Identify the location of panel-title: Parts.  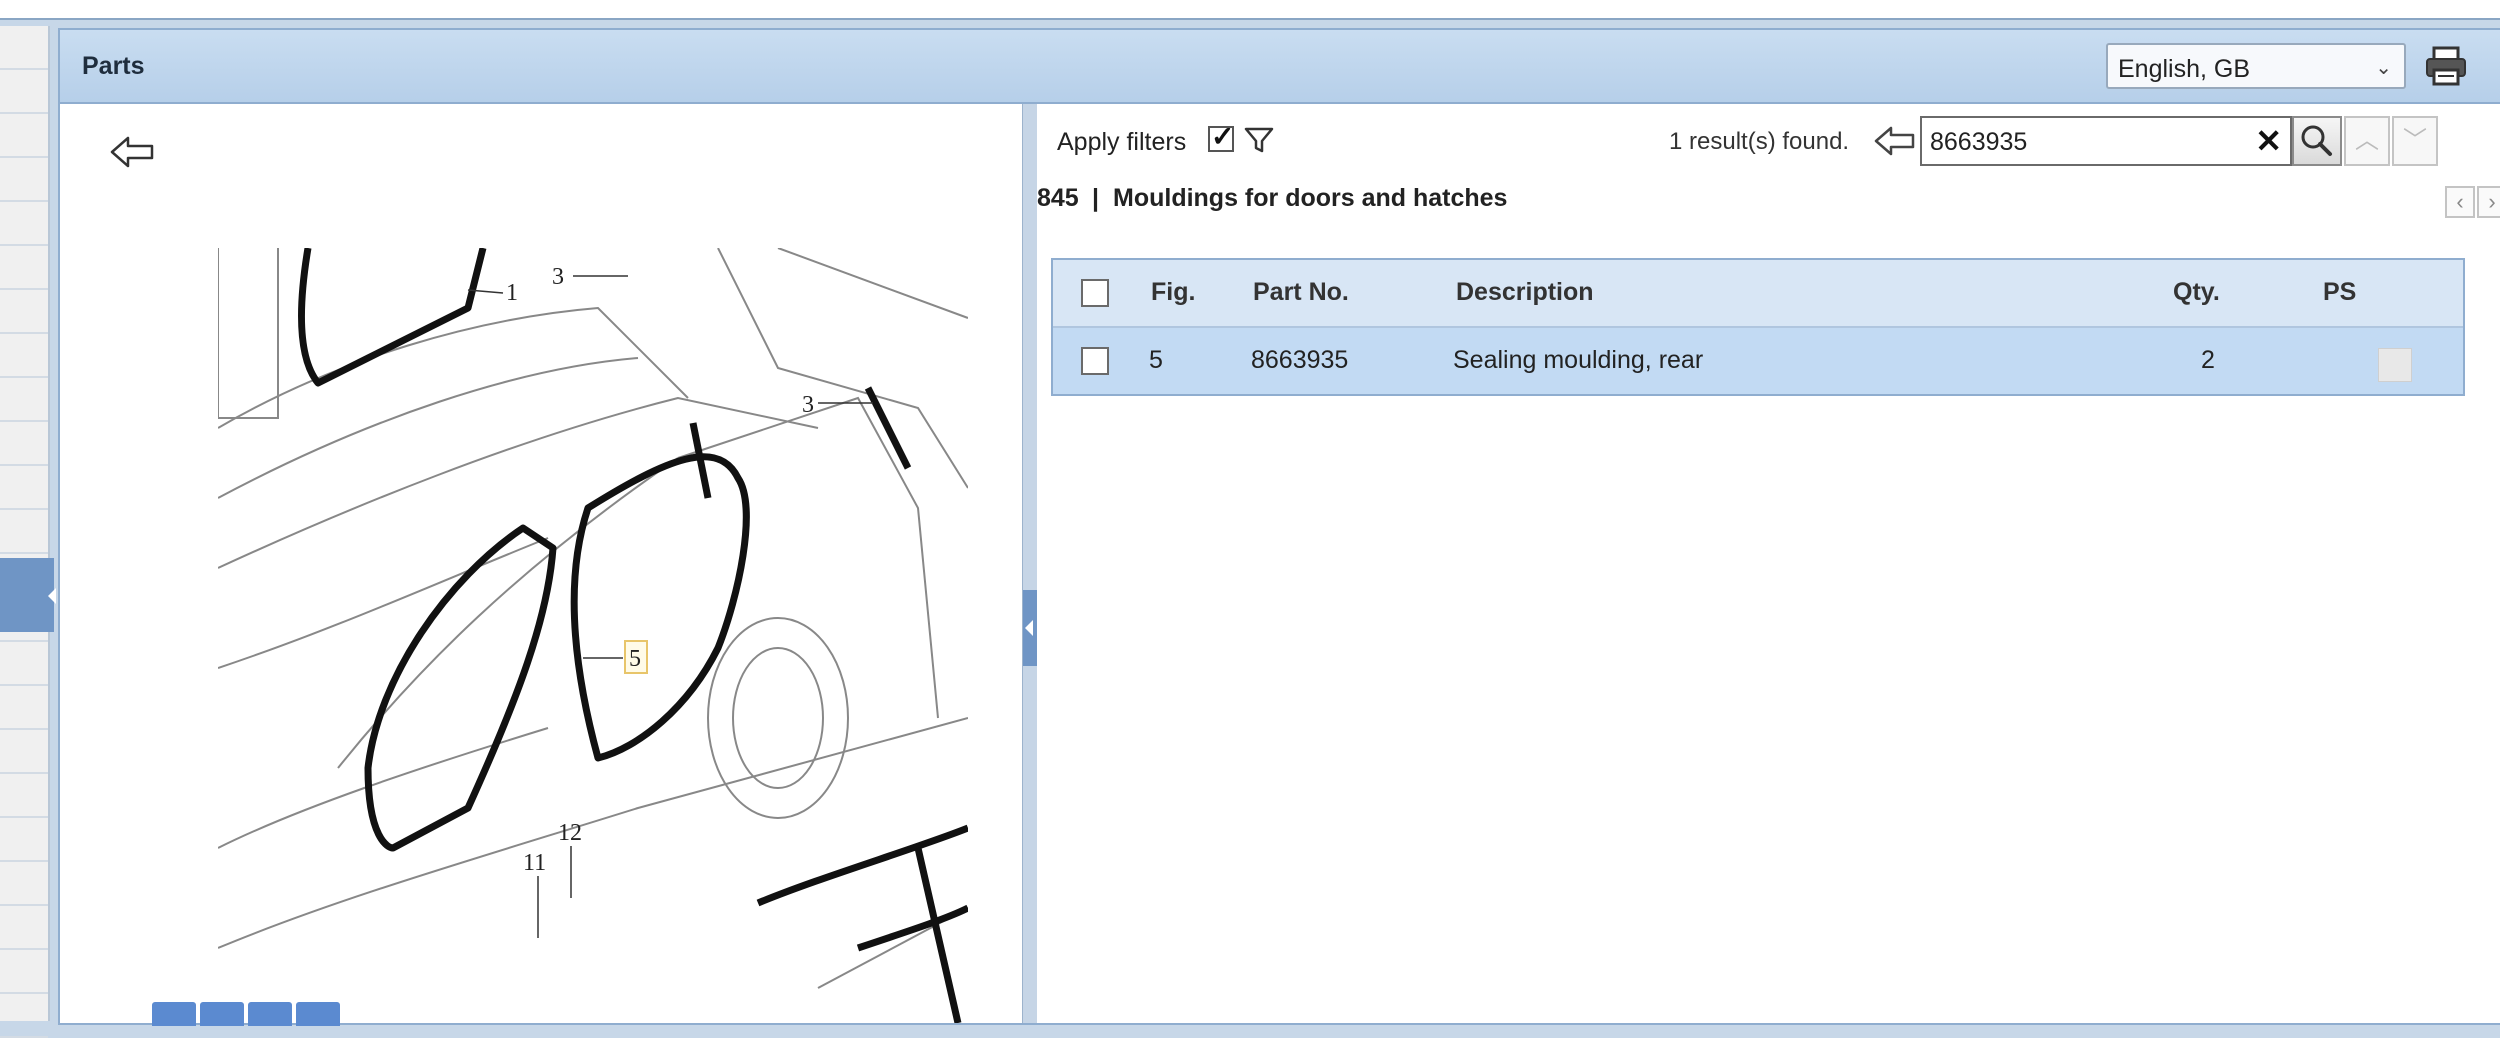
(113, 66).